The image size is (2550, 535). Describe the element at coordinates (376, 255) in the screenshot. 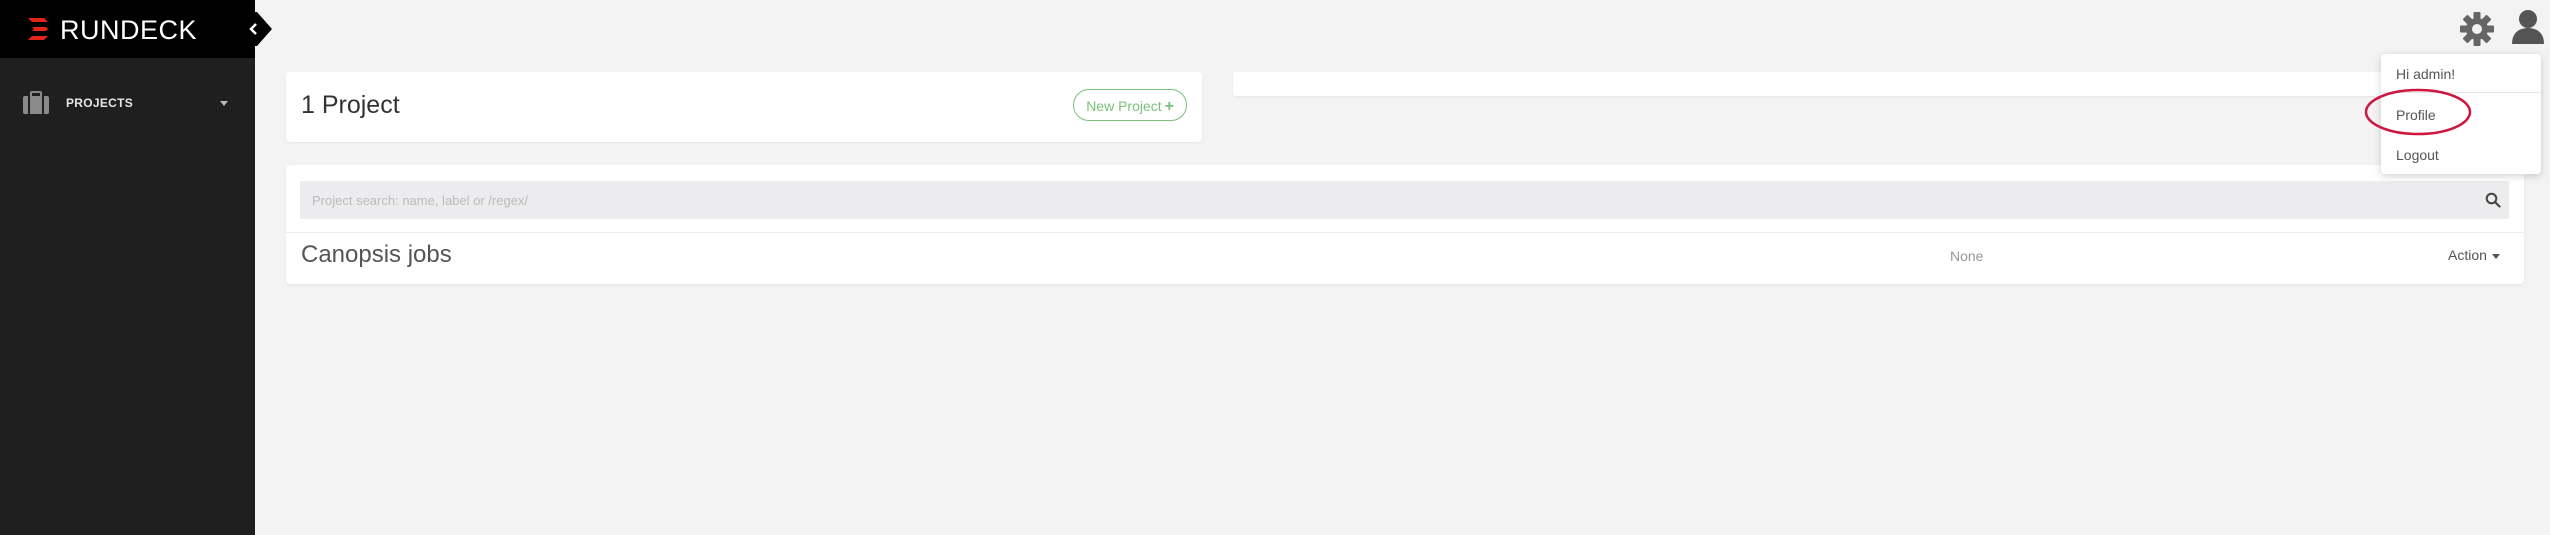

I see `project-name-link: Canopsis jobs` at that location.